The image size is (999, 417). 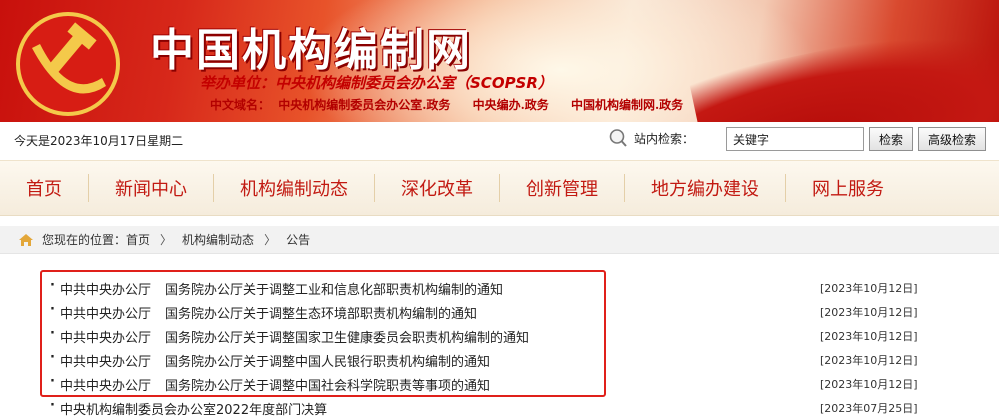 I want to click on breadcrumb-org-dynamics: 机构编制动态, so click(x=218, y=239).